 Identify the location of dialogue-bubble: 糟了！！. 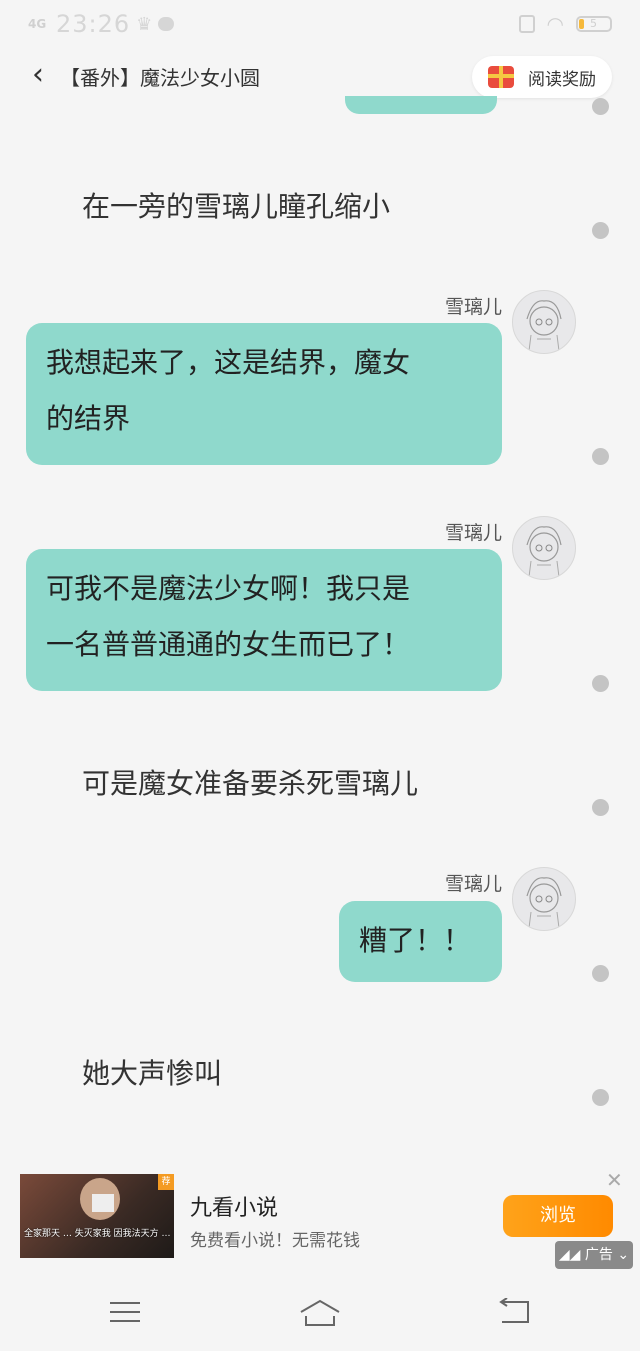
(420, 941).